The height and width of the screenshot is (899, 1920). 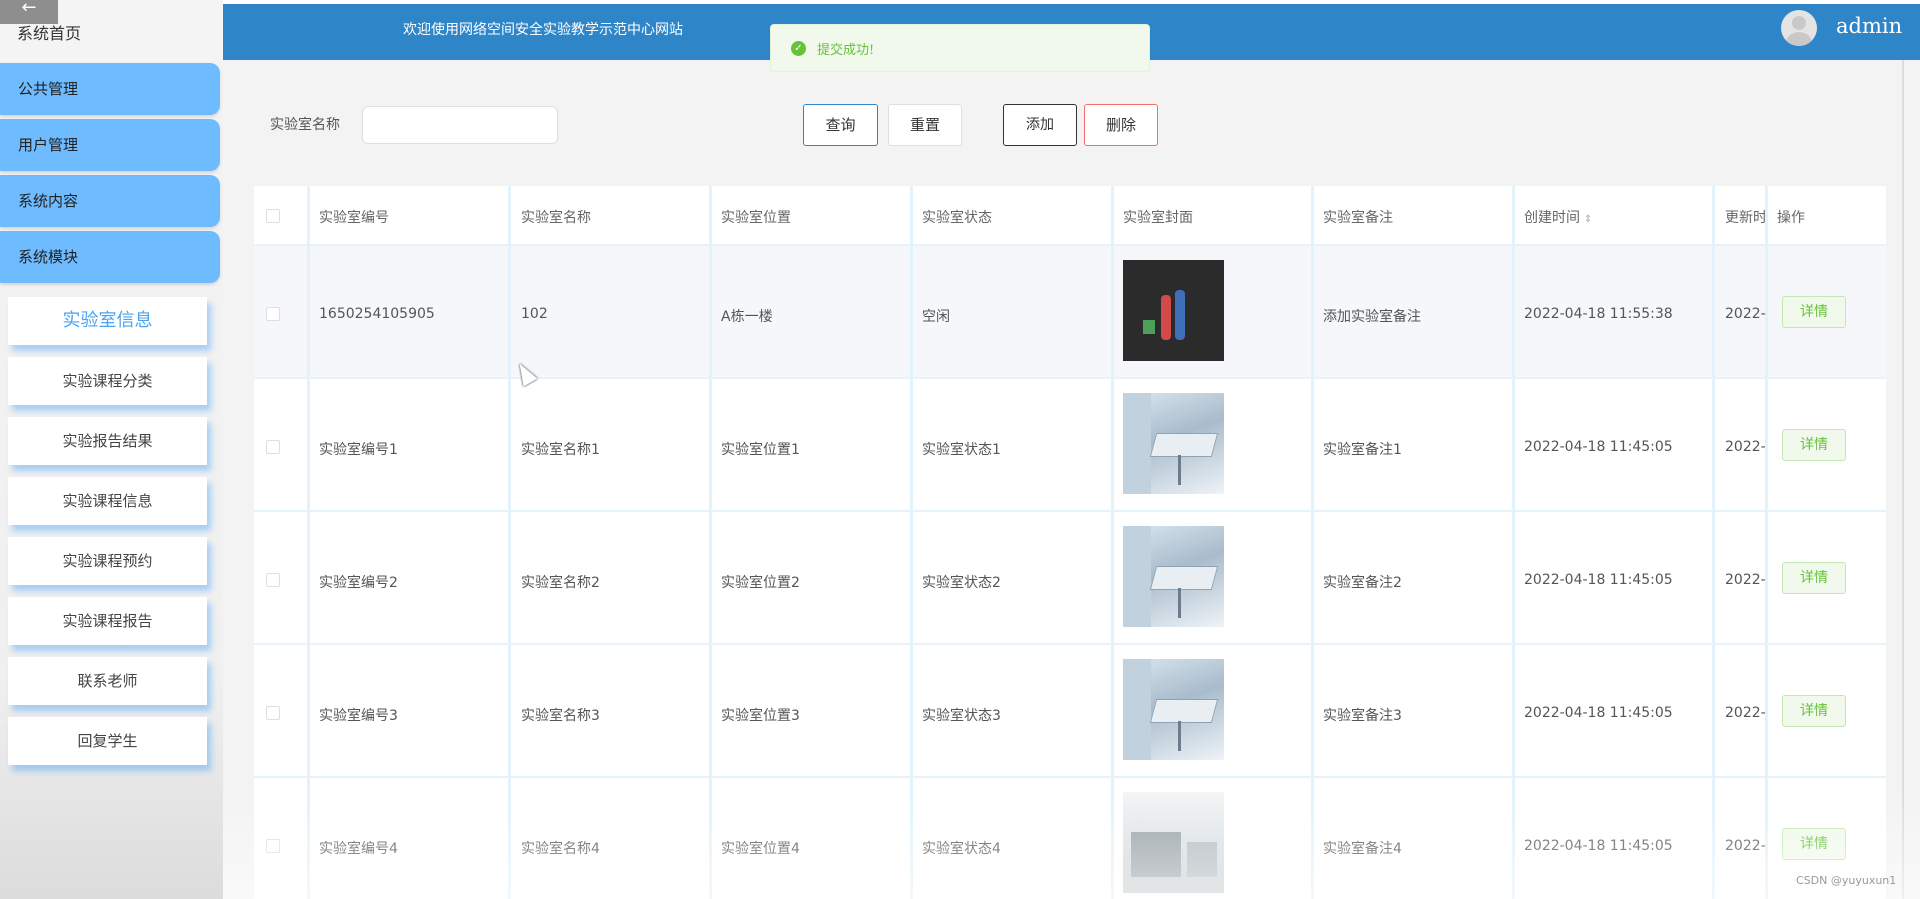 What do you see at coordinates (107, 321) in the screenshot?
I see `sidebar-item-lab-info: 实验室信息` at bounding box center [107, 321].